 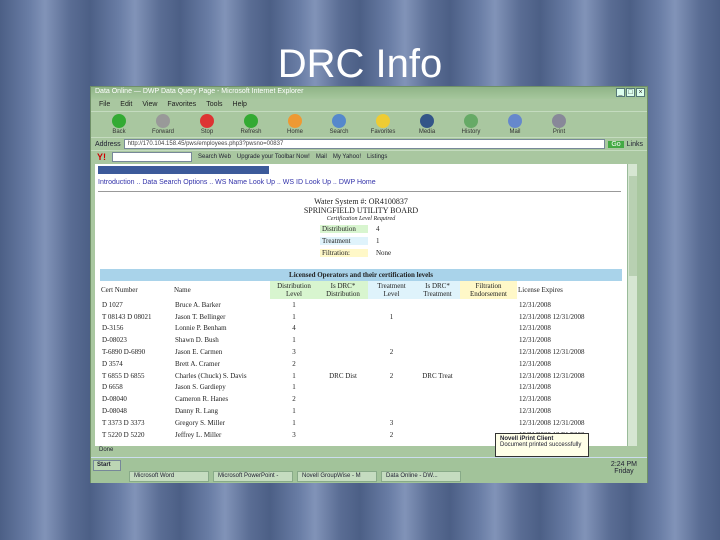 What do you see at coordinates (620, 92) in the screenshot?
I see `minimize-button: _` at bounding box center [620, 92].